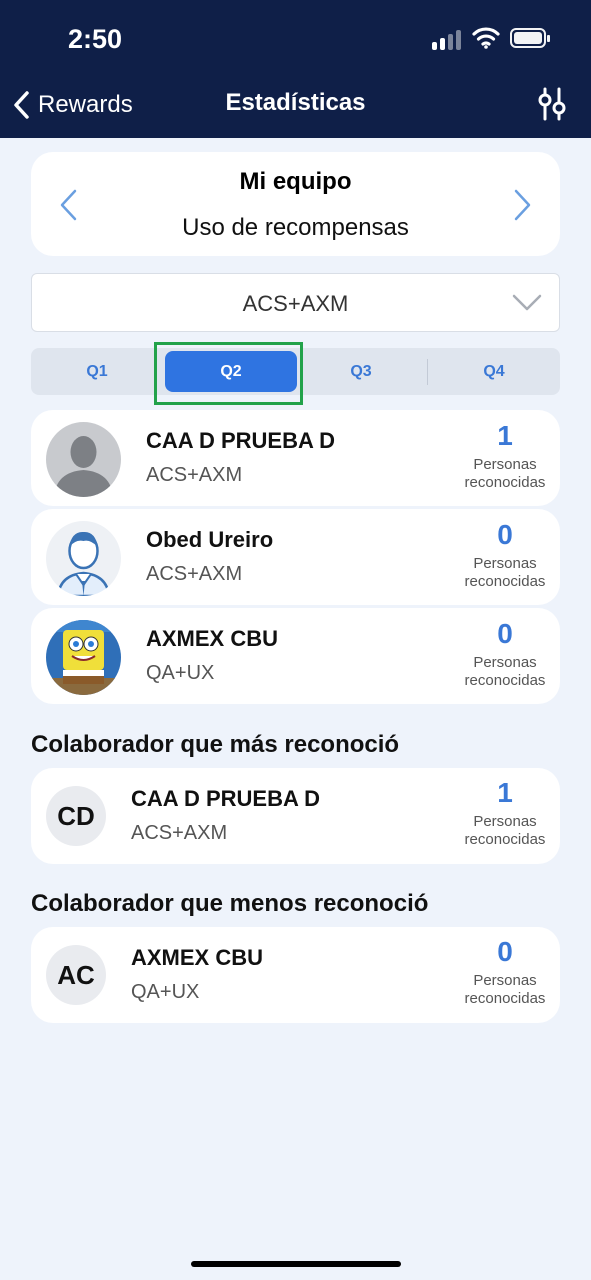 This screenshot has height=1280, width=591. Describe the element at coordinates (447, 39) in the screenshot. I see `cellular-signal-icon` at that location.